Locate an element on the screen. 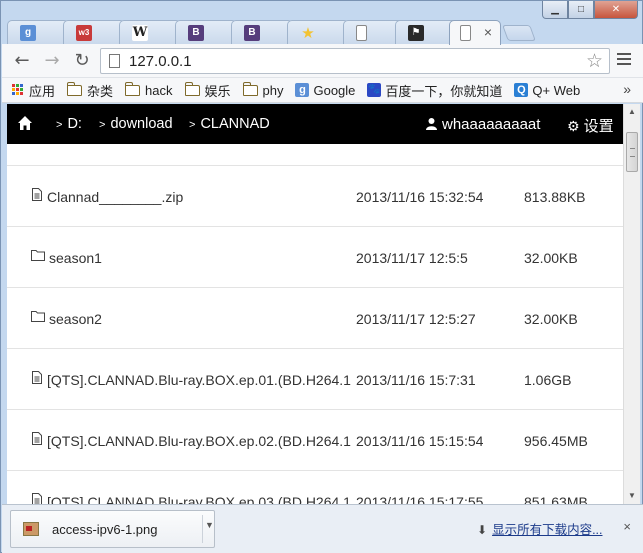 This screenshot has height=553, width=643. maximize-button: □ is located at coordinates (581, 10).